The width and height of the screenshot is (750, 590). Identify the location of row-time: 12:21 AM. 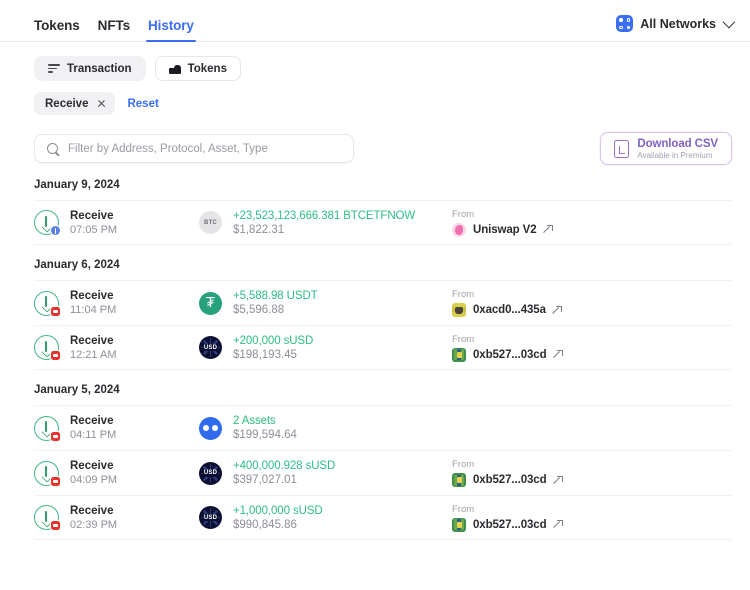
(93, 354).